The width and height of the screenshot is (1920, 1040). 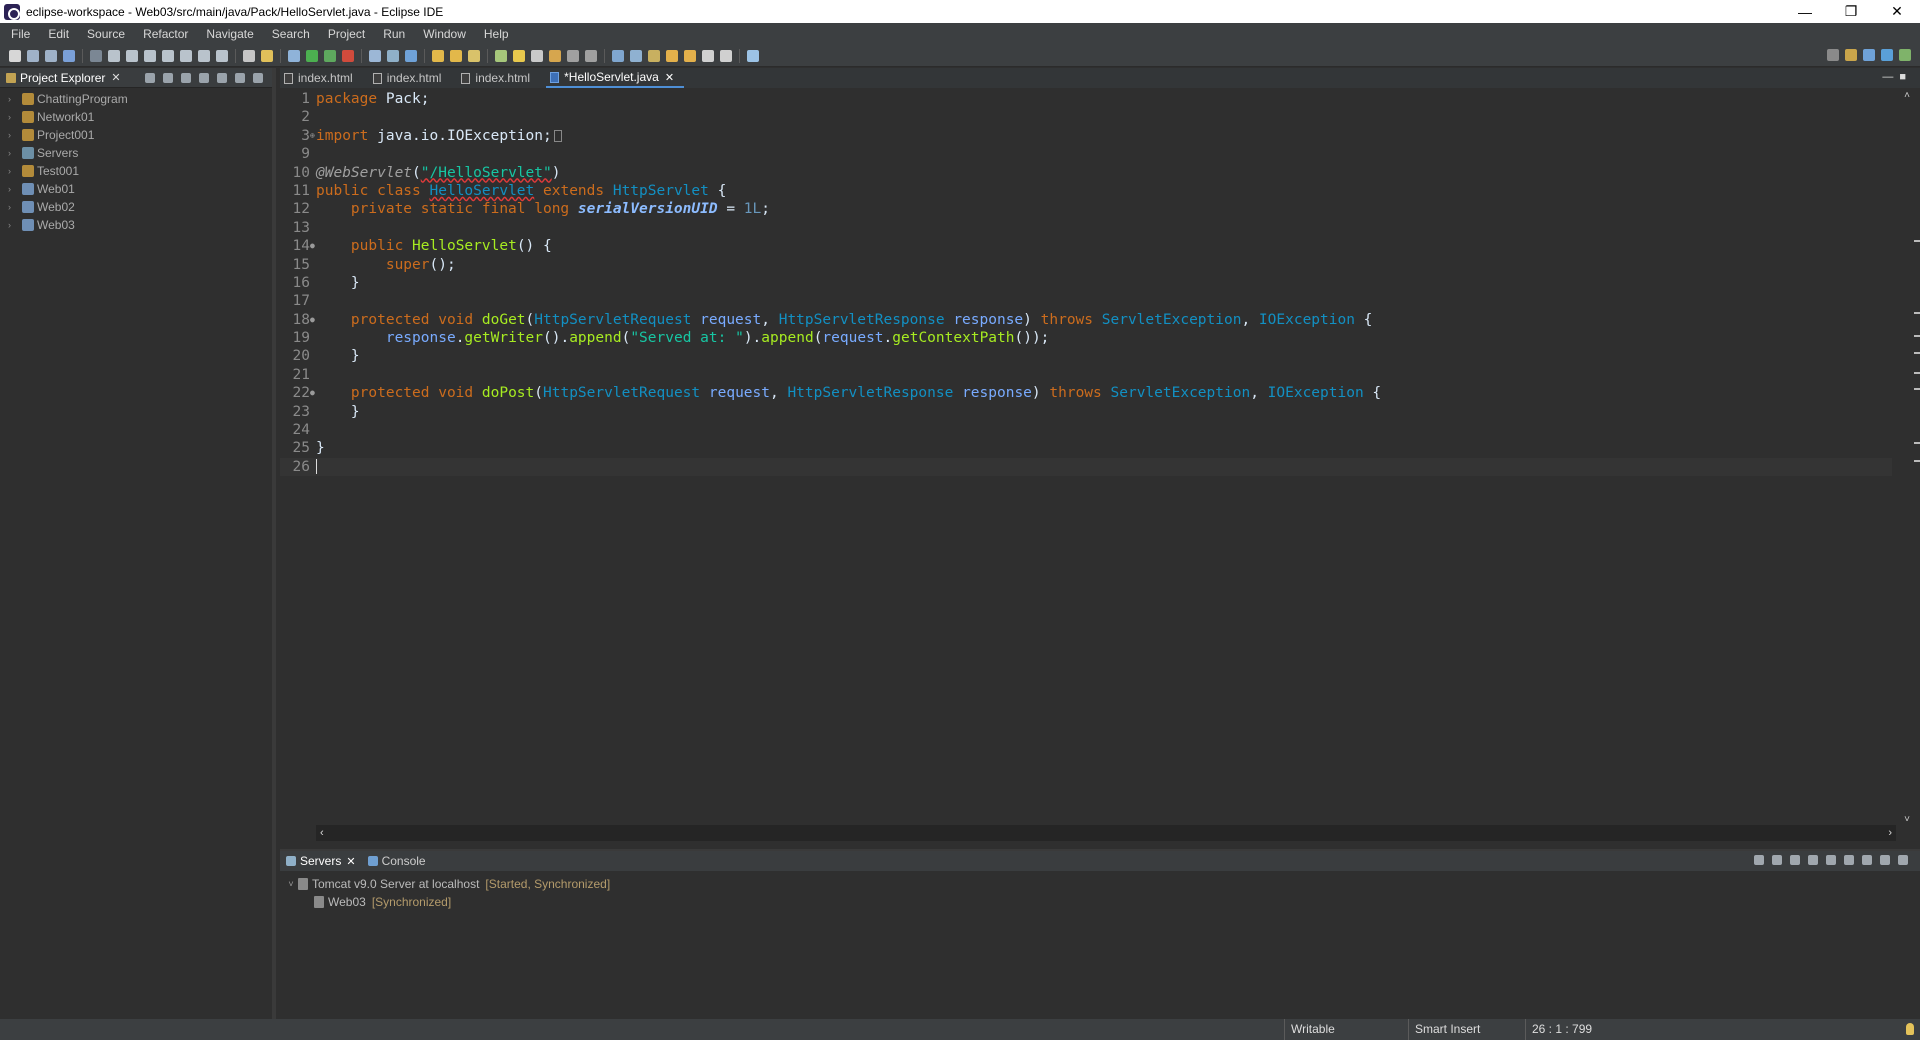 What do you see at coordinates (186, 55) in the screenshot?
I see `step-over-icon` at bounding box center [186, 55].